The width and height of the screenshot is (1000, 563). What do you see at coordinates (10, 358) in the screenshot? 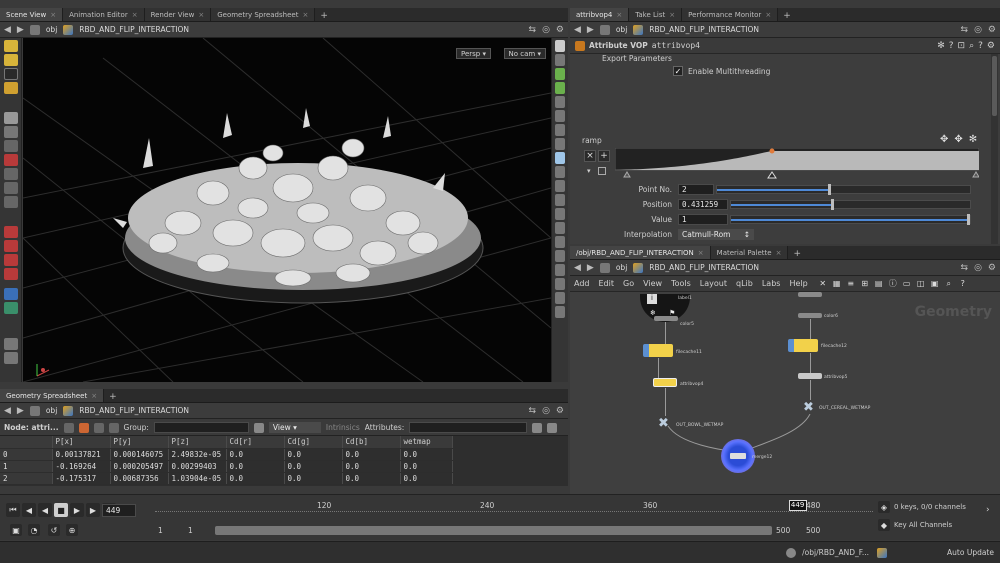
I see `home-view-icon` at bounding box center [10, 358].